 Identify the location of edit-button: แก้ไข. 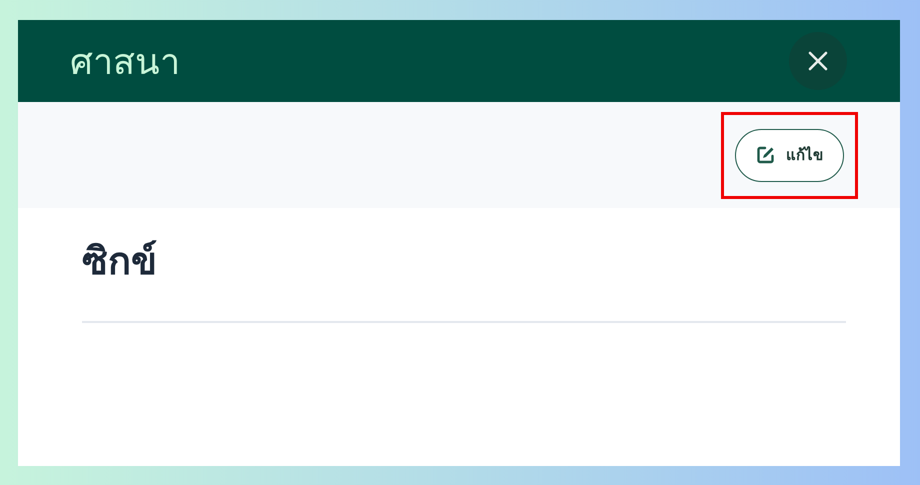
(789, 155).